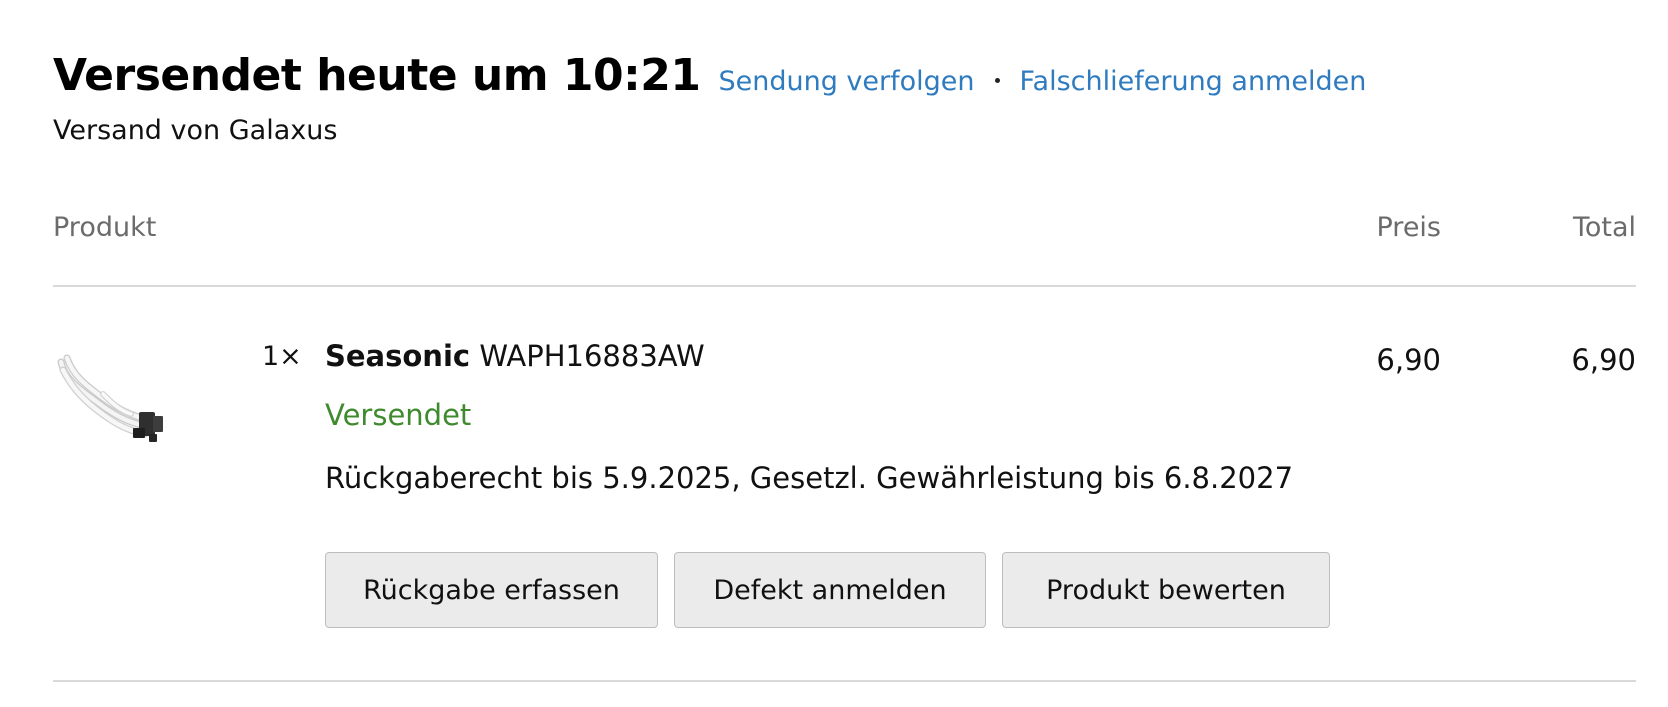 The height and width of the screenshot is (707, 1668). What do you see at coordinates (1604, 227) in the screenshot?
I see `column-header-total: Total` at bounding box center [1604, 227].